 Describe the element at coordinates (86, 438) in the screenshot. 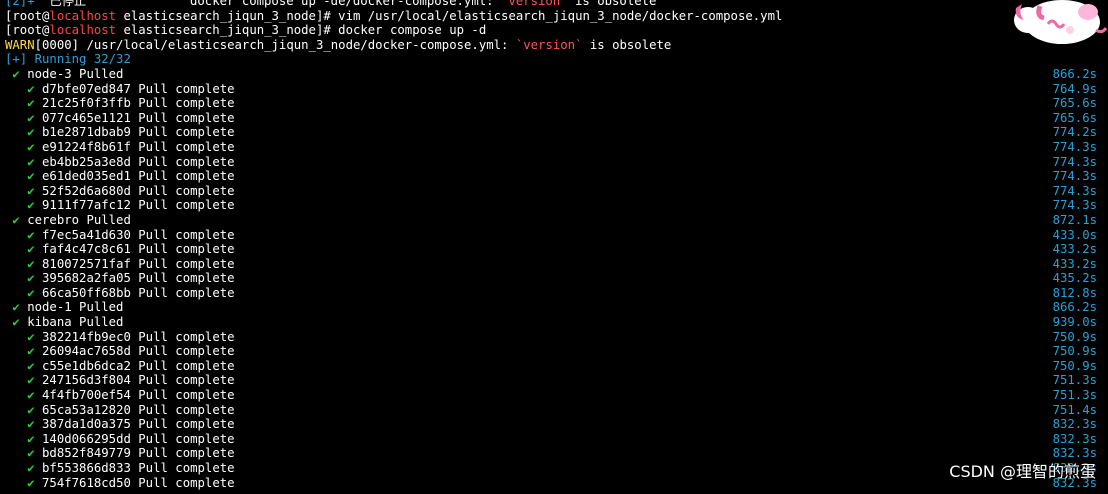

I see `layer-id: 140d066295dd` at that location.